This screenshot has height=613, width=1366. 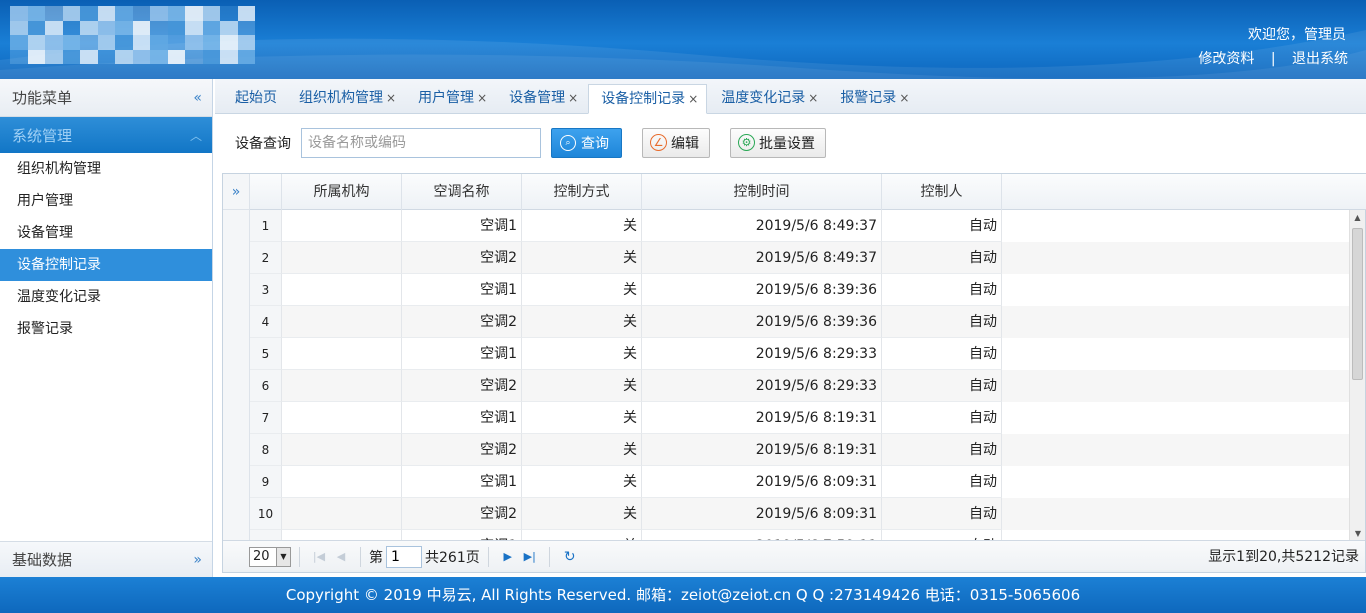 I want to click on table-row: 3 空调1 关 2019/5/6 8:39:36 自动, so click(x=800, y=290).